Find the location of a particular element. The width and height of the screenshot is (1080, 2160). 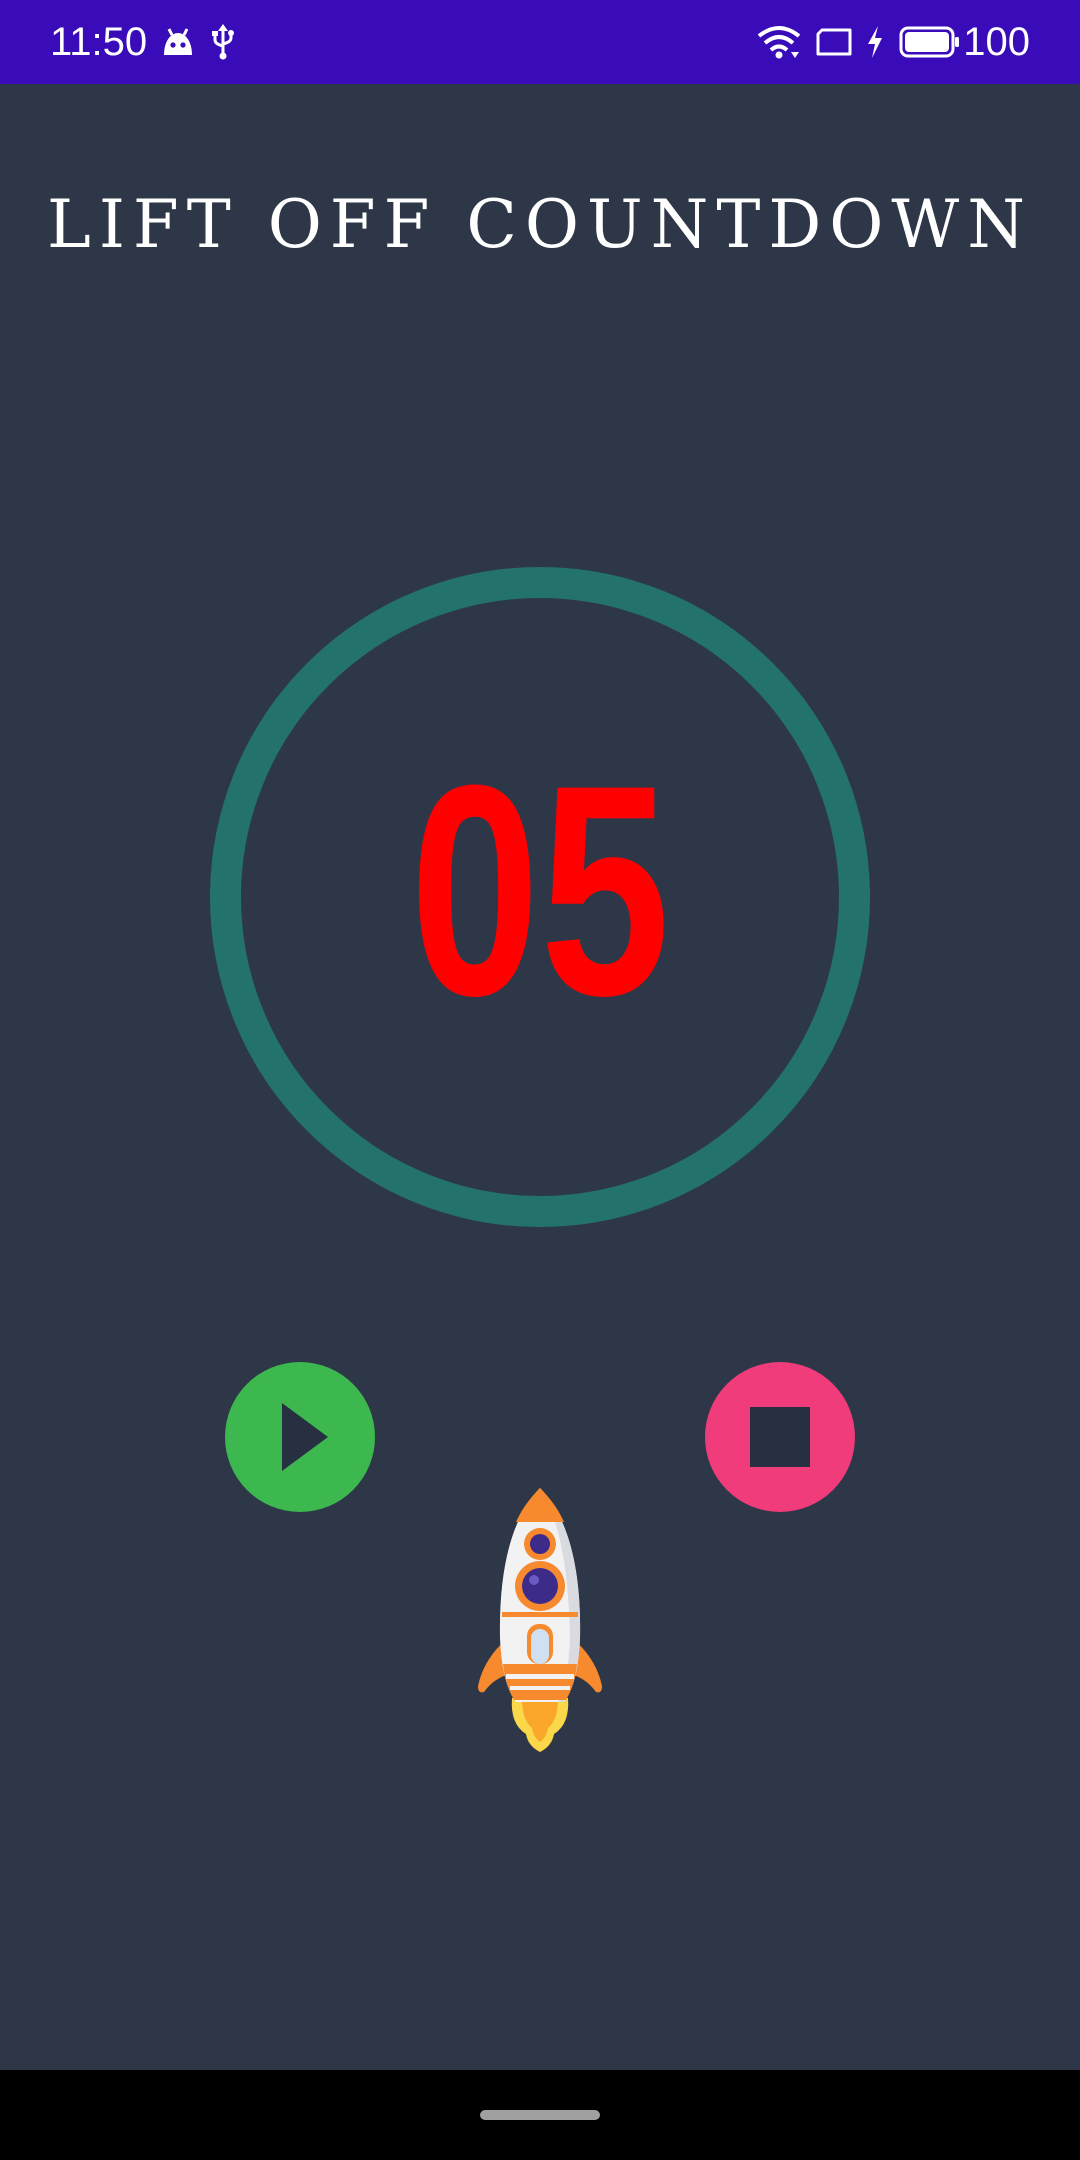

android-icon is located at coordinates (178, 42).